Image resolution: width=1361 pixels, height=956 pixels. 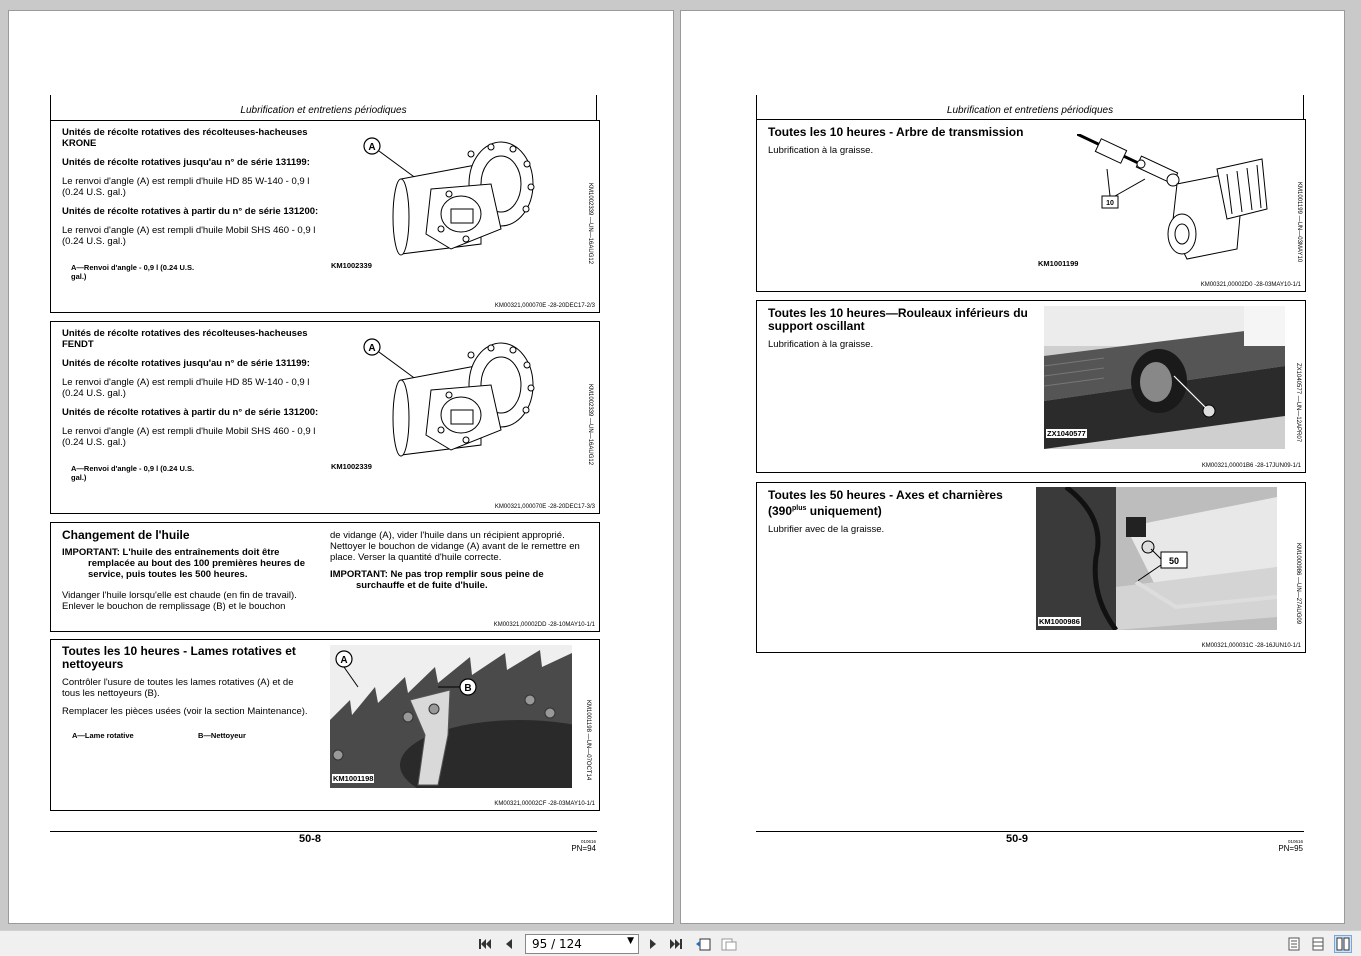 I want to click on single-page-view-button, so click(x=1294, y=944).